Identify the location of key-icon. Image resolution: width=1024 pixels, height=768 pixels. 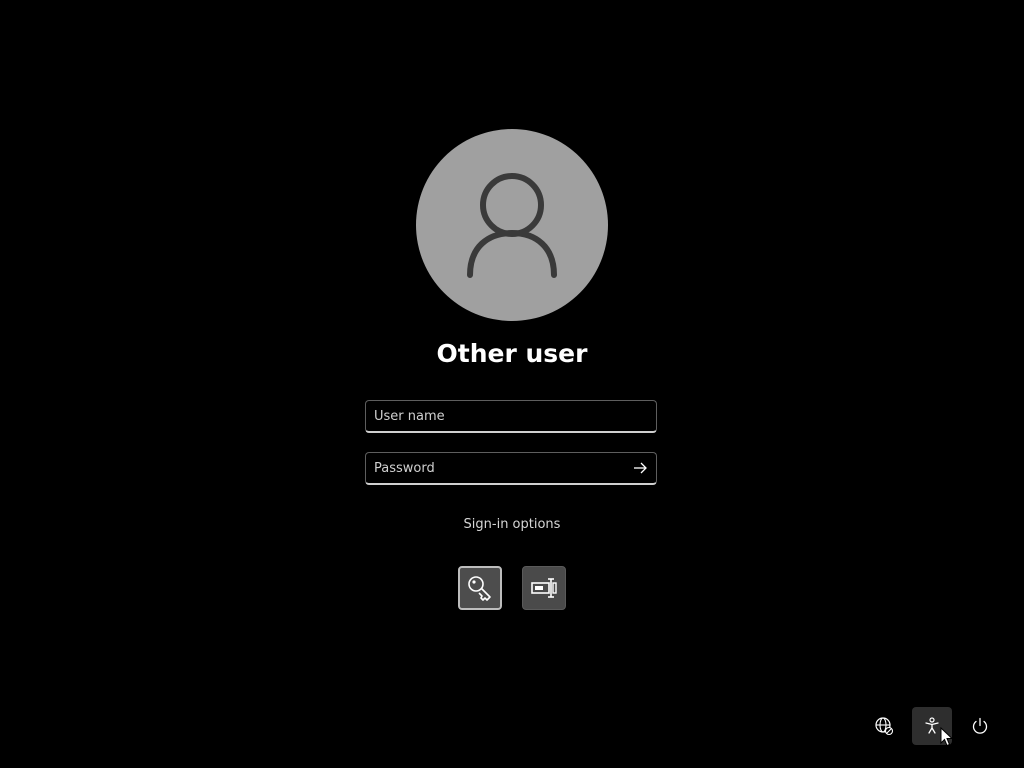
(479, 588).